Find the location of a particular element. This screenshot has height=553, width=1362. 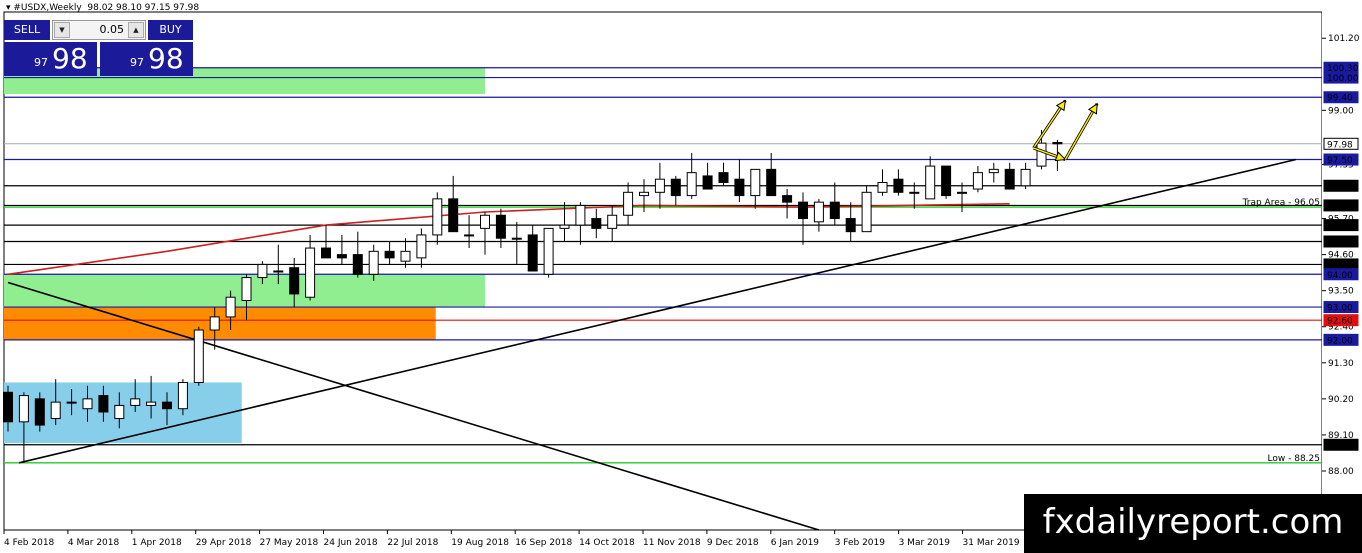

price-tag-label: 92.60 is located at coordinates (1340, 322).